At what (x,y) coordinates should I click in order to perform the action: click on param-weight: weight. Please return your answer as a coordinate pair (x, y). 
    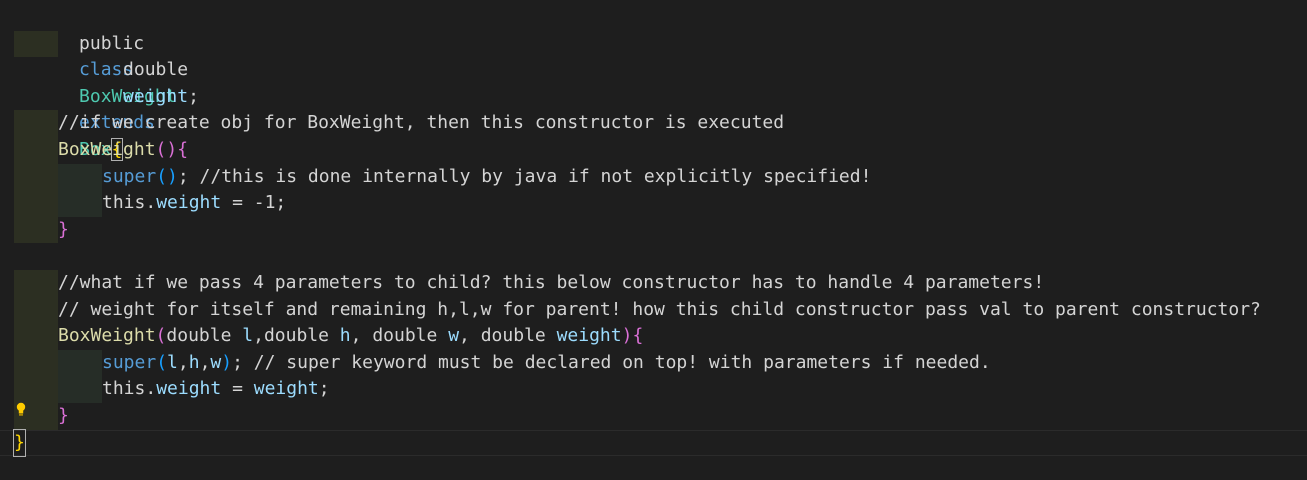
    Looking at the image, I should click on (589, 336).